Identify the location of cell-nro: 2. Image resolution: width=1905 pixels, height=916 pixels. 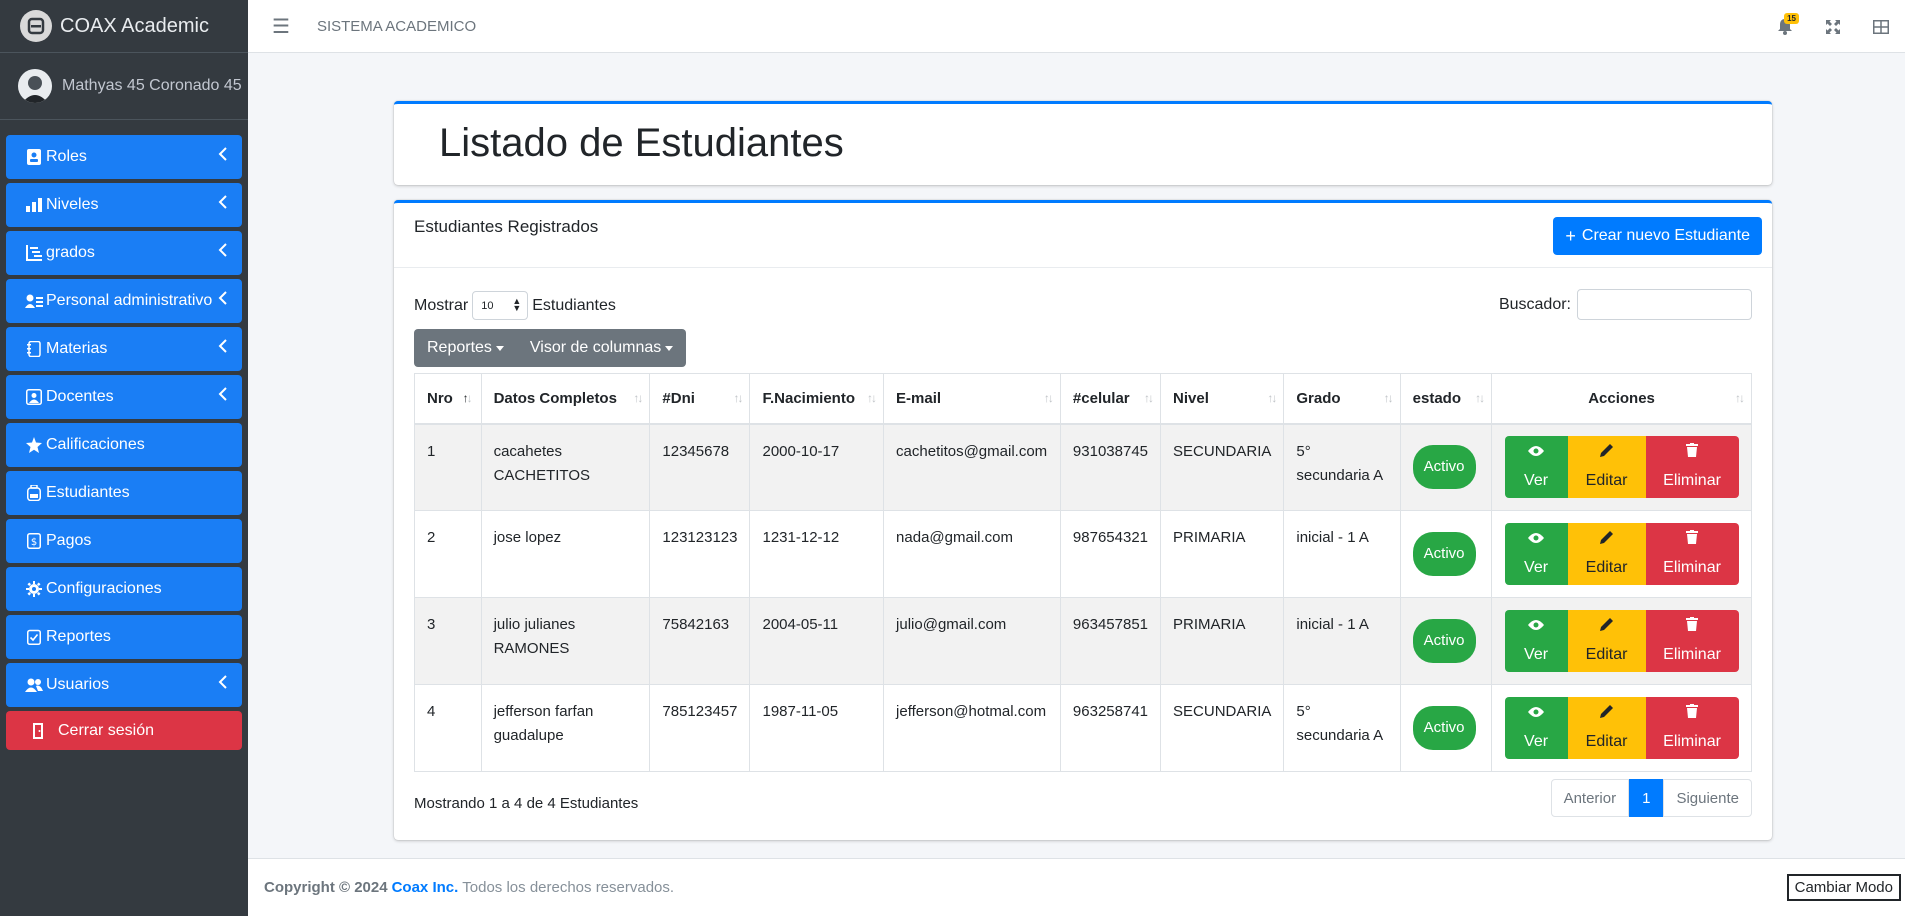
(448, 554).